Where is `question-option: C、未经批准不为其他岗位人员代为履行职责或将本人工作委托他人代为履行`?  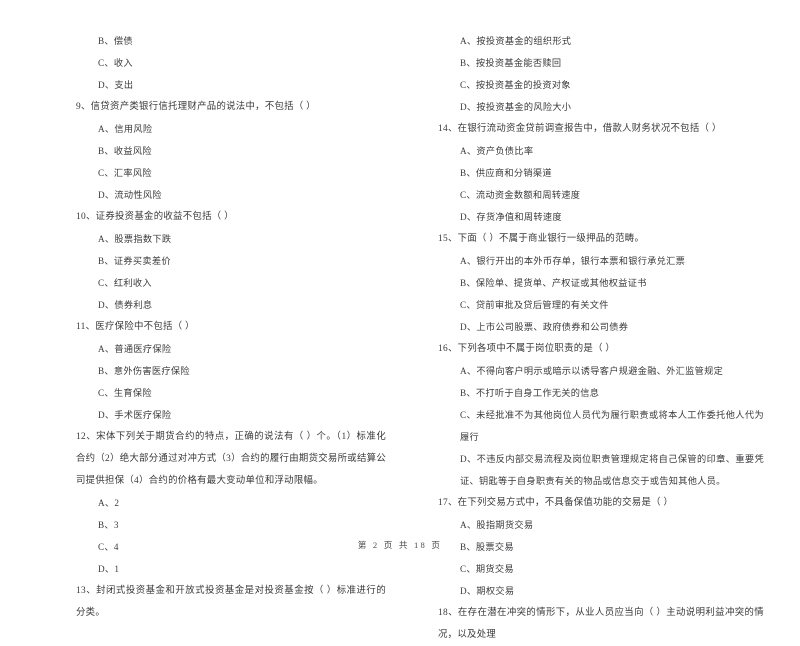 question-option: C、未经批准不为其他岗位人员代为履行职责或将本人工作委托他人代为履行 is located at coordinates (612, 426).